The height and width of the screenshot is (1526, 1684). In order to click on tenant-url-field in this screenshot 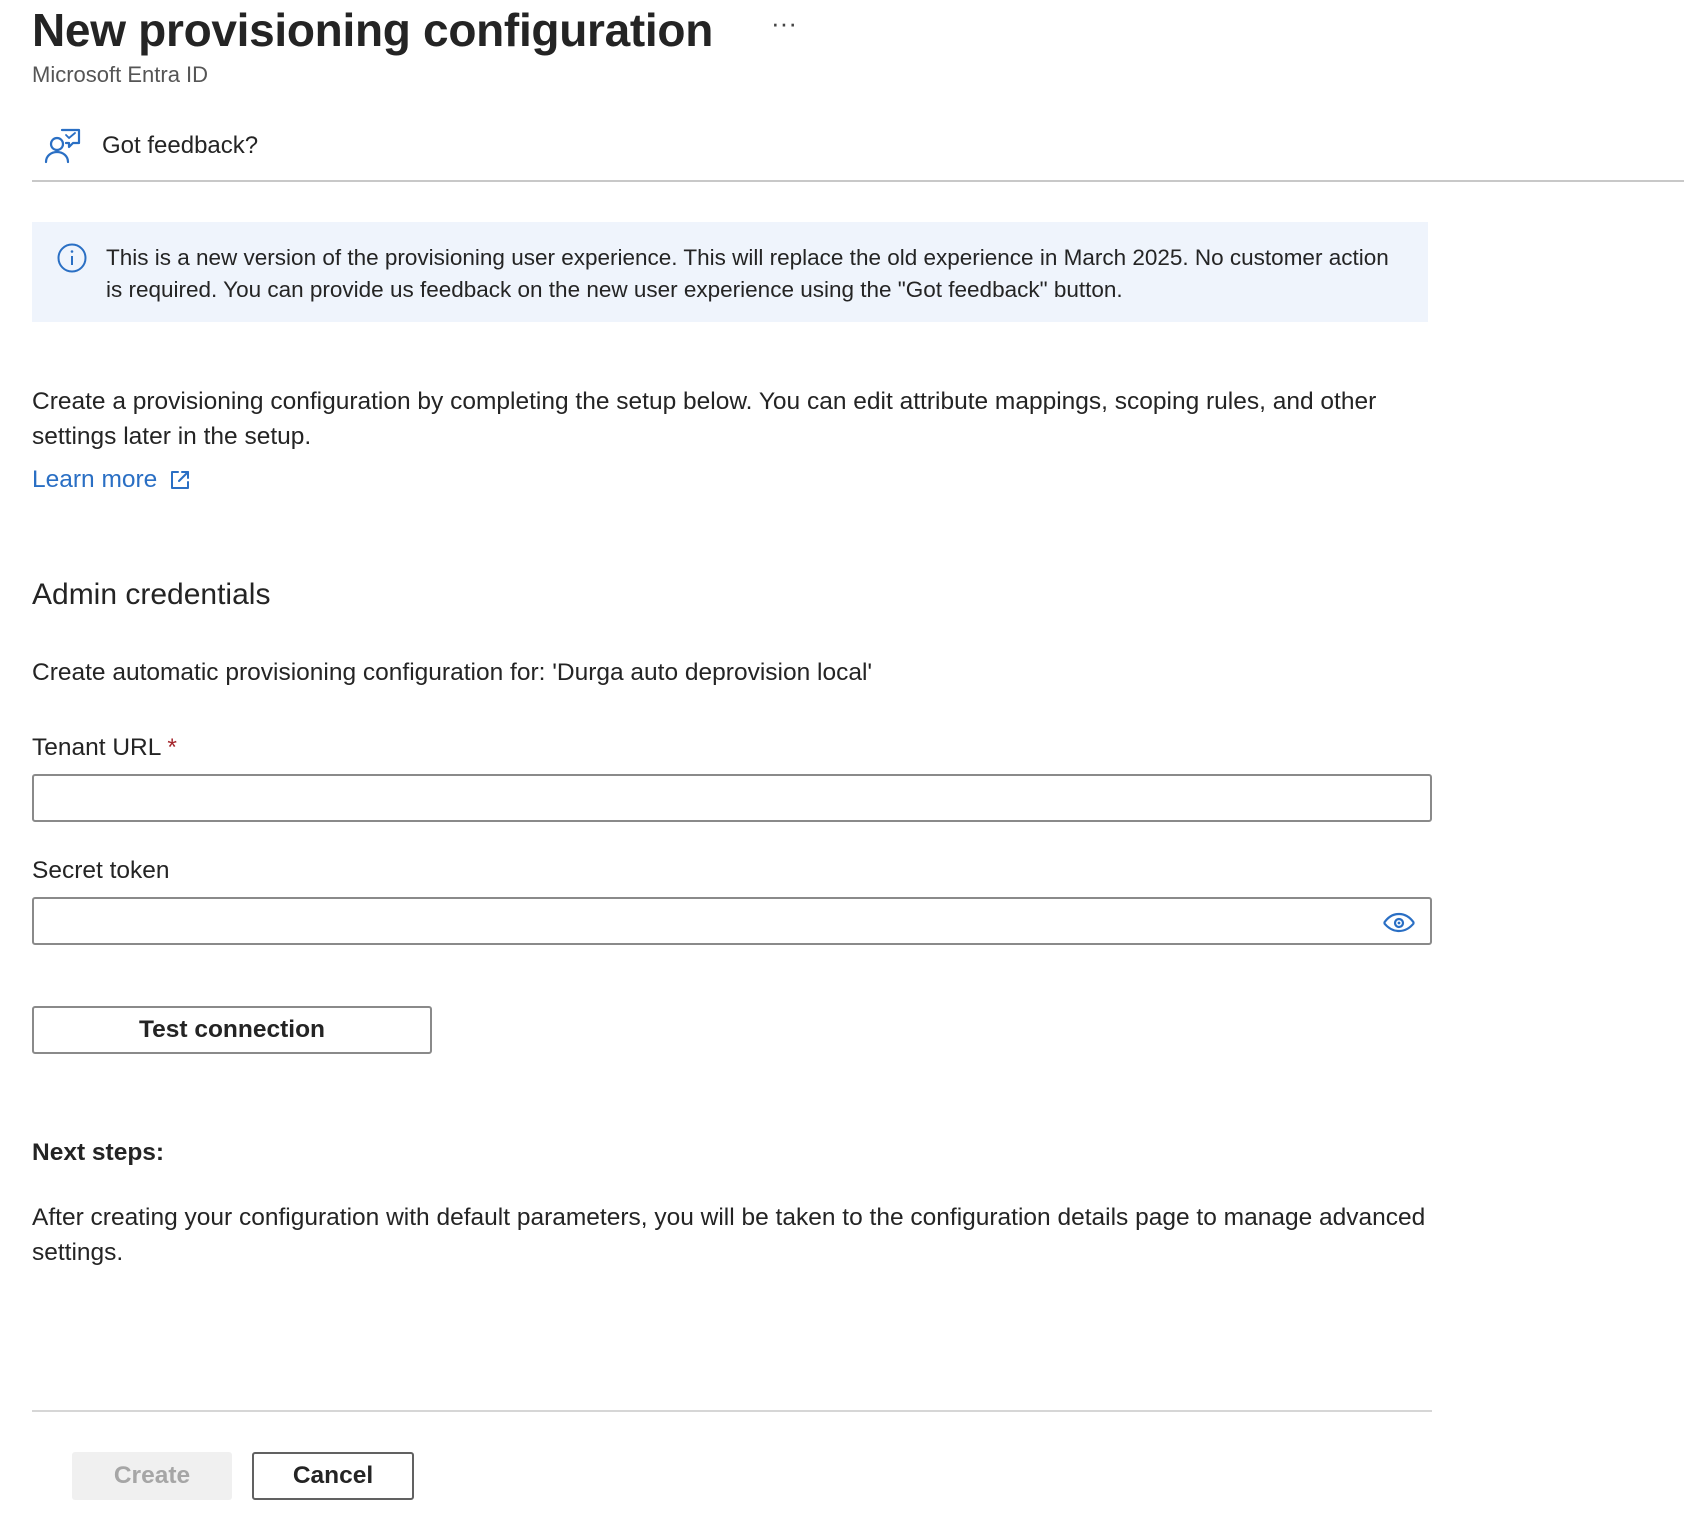, I will do `click(732, 798)`.